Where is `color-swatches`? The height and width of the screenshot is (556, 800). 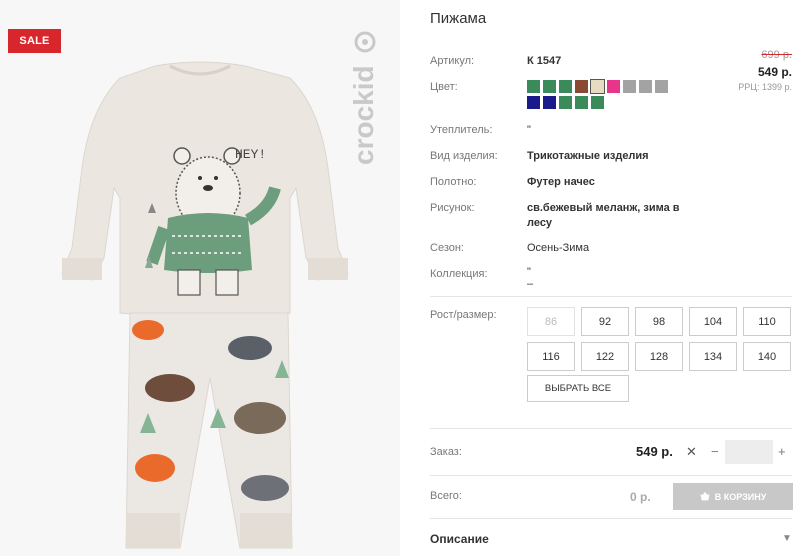
color-swatches is located at coordinates (602, 94).